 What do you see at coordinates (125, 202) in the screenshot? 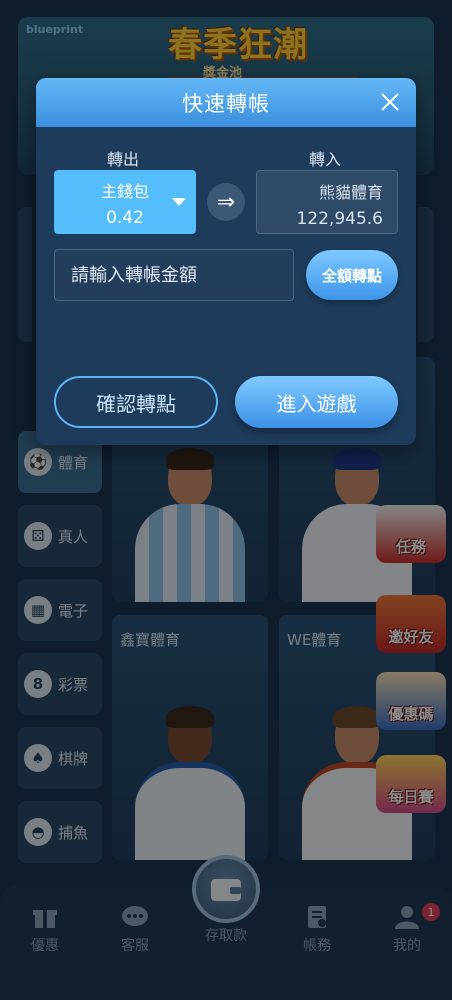
I see `source-wallet-select: 主錢包 0.42` at bounding box center [125, 202].